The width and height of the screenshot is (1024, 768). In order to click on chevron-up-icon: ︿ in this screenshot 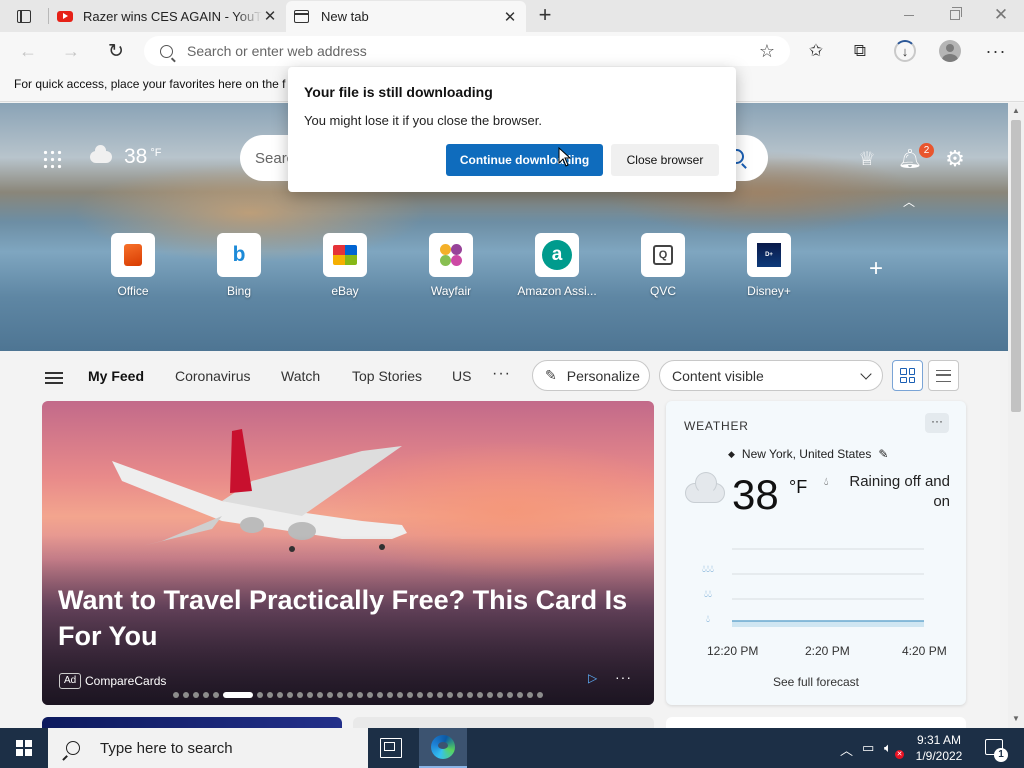, I will do `click(909, 201)`.